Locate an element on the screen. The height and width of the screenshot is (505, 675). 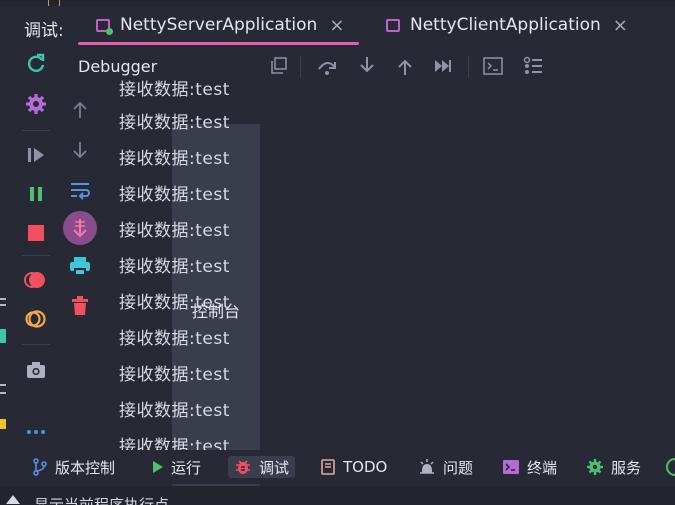
tab-label: NettyServerApplication is located at coordinates (219, 25).